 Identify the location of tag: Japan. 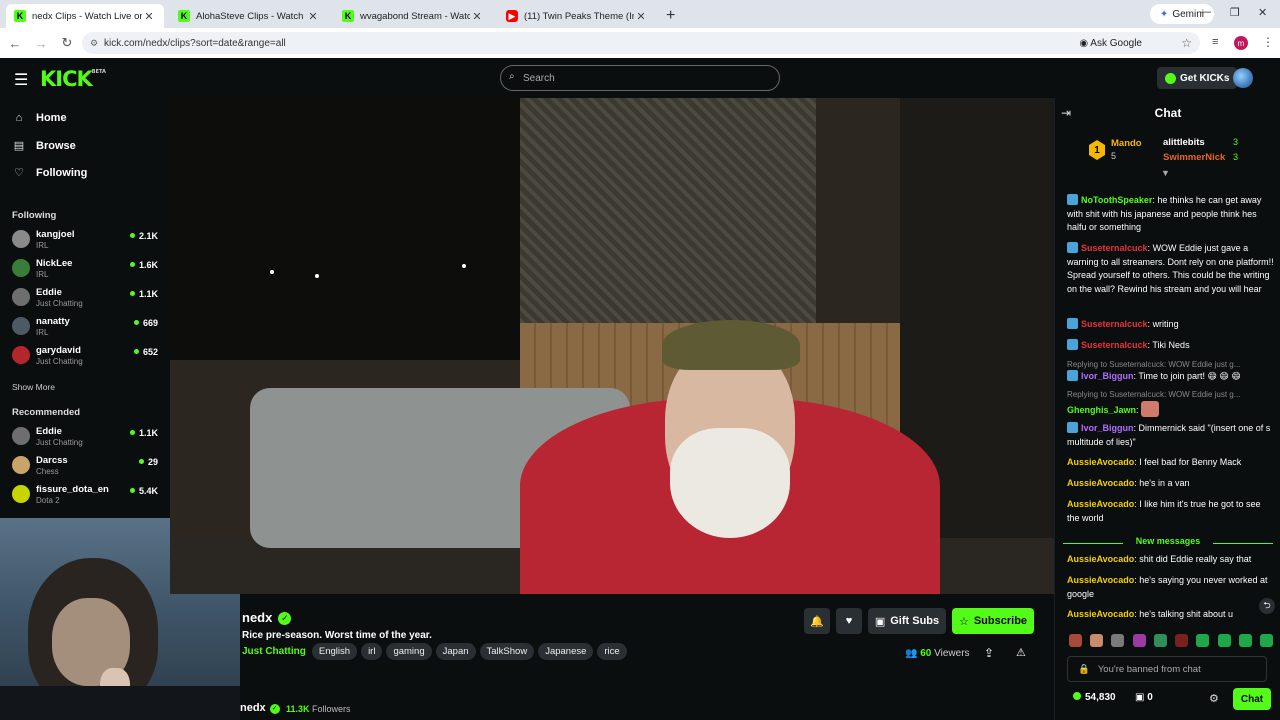
(455, 651).